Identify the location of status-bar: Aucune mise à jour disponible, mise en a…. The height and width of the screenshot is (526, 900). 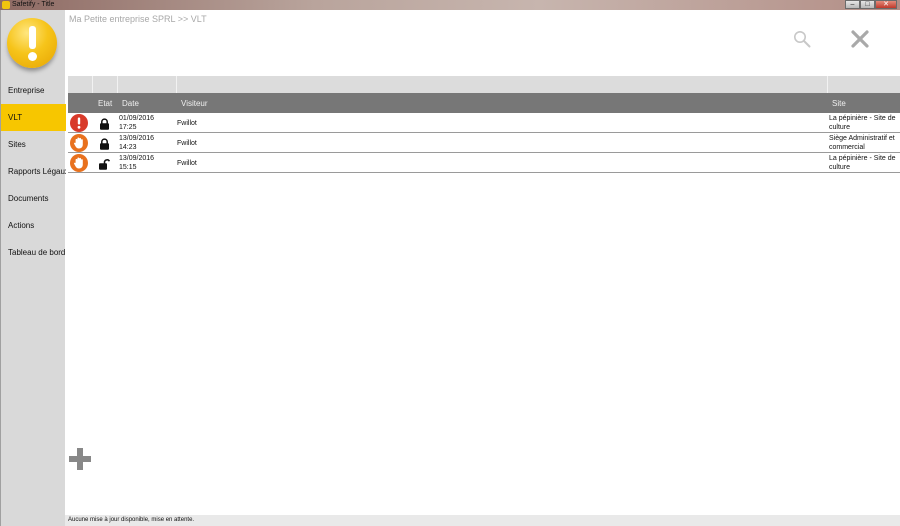
(482, 520).